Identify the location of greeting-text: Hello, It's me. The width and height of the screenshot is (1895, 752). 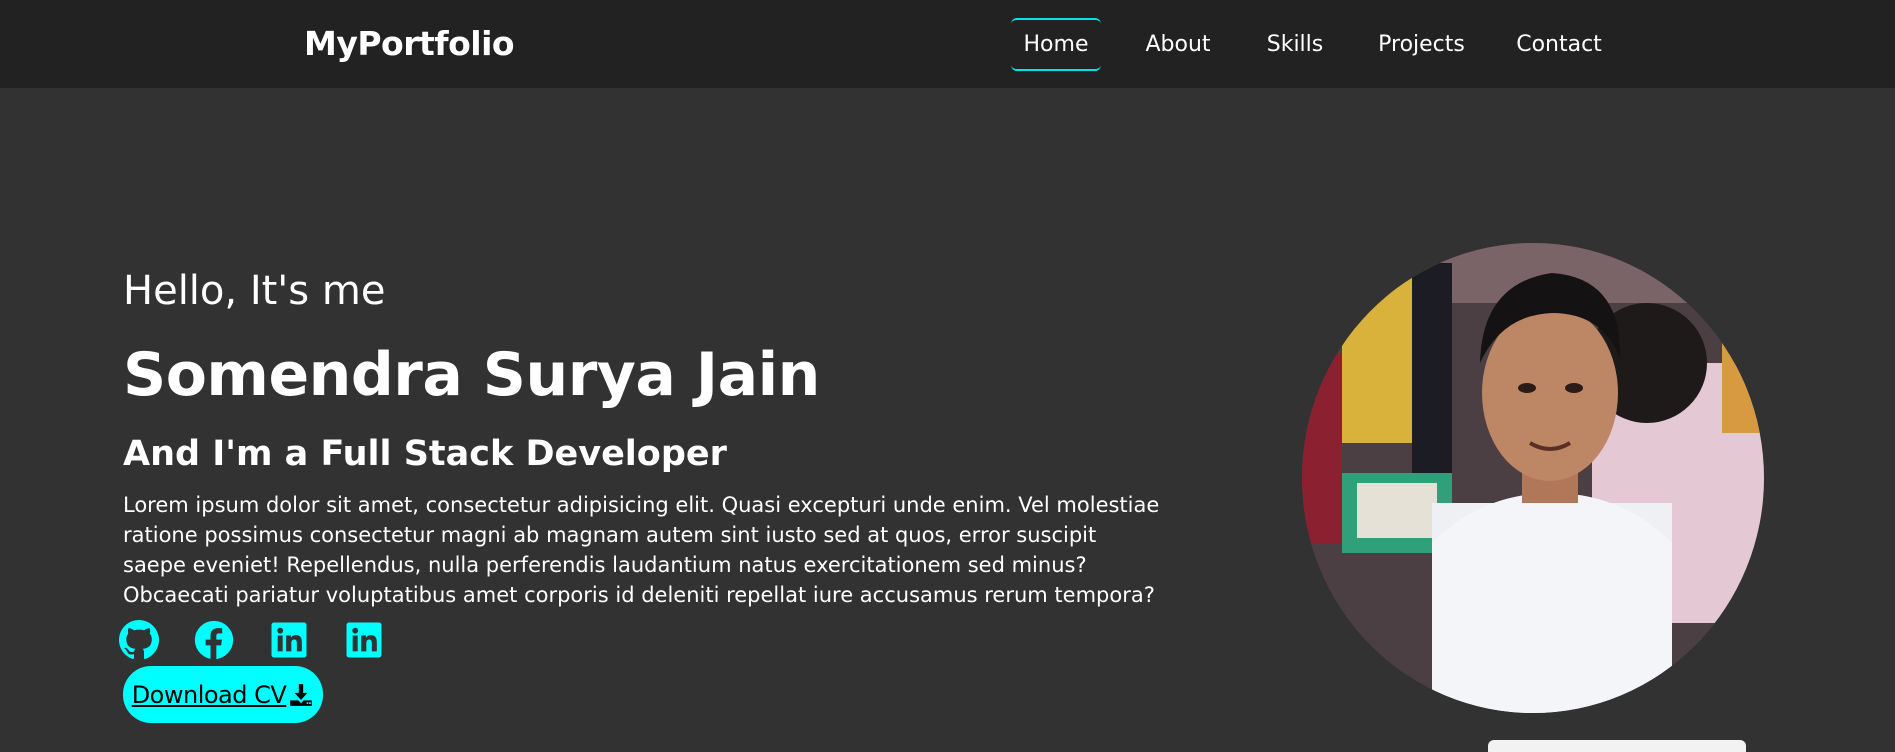
(254, 291).